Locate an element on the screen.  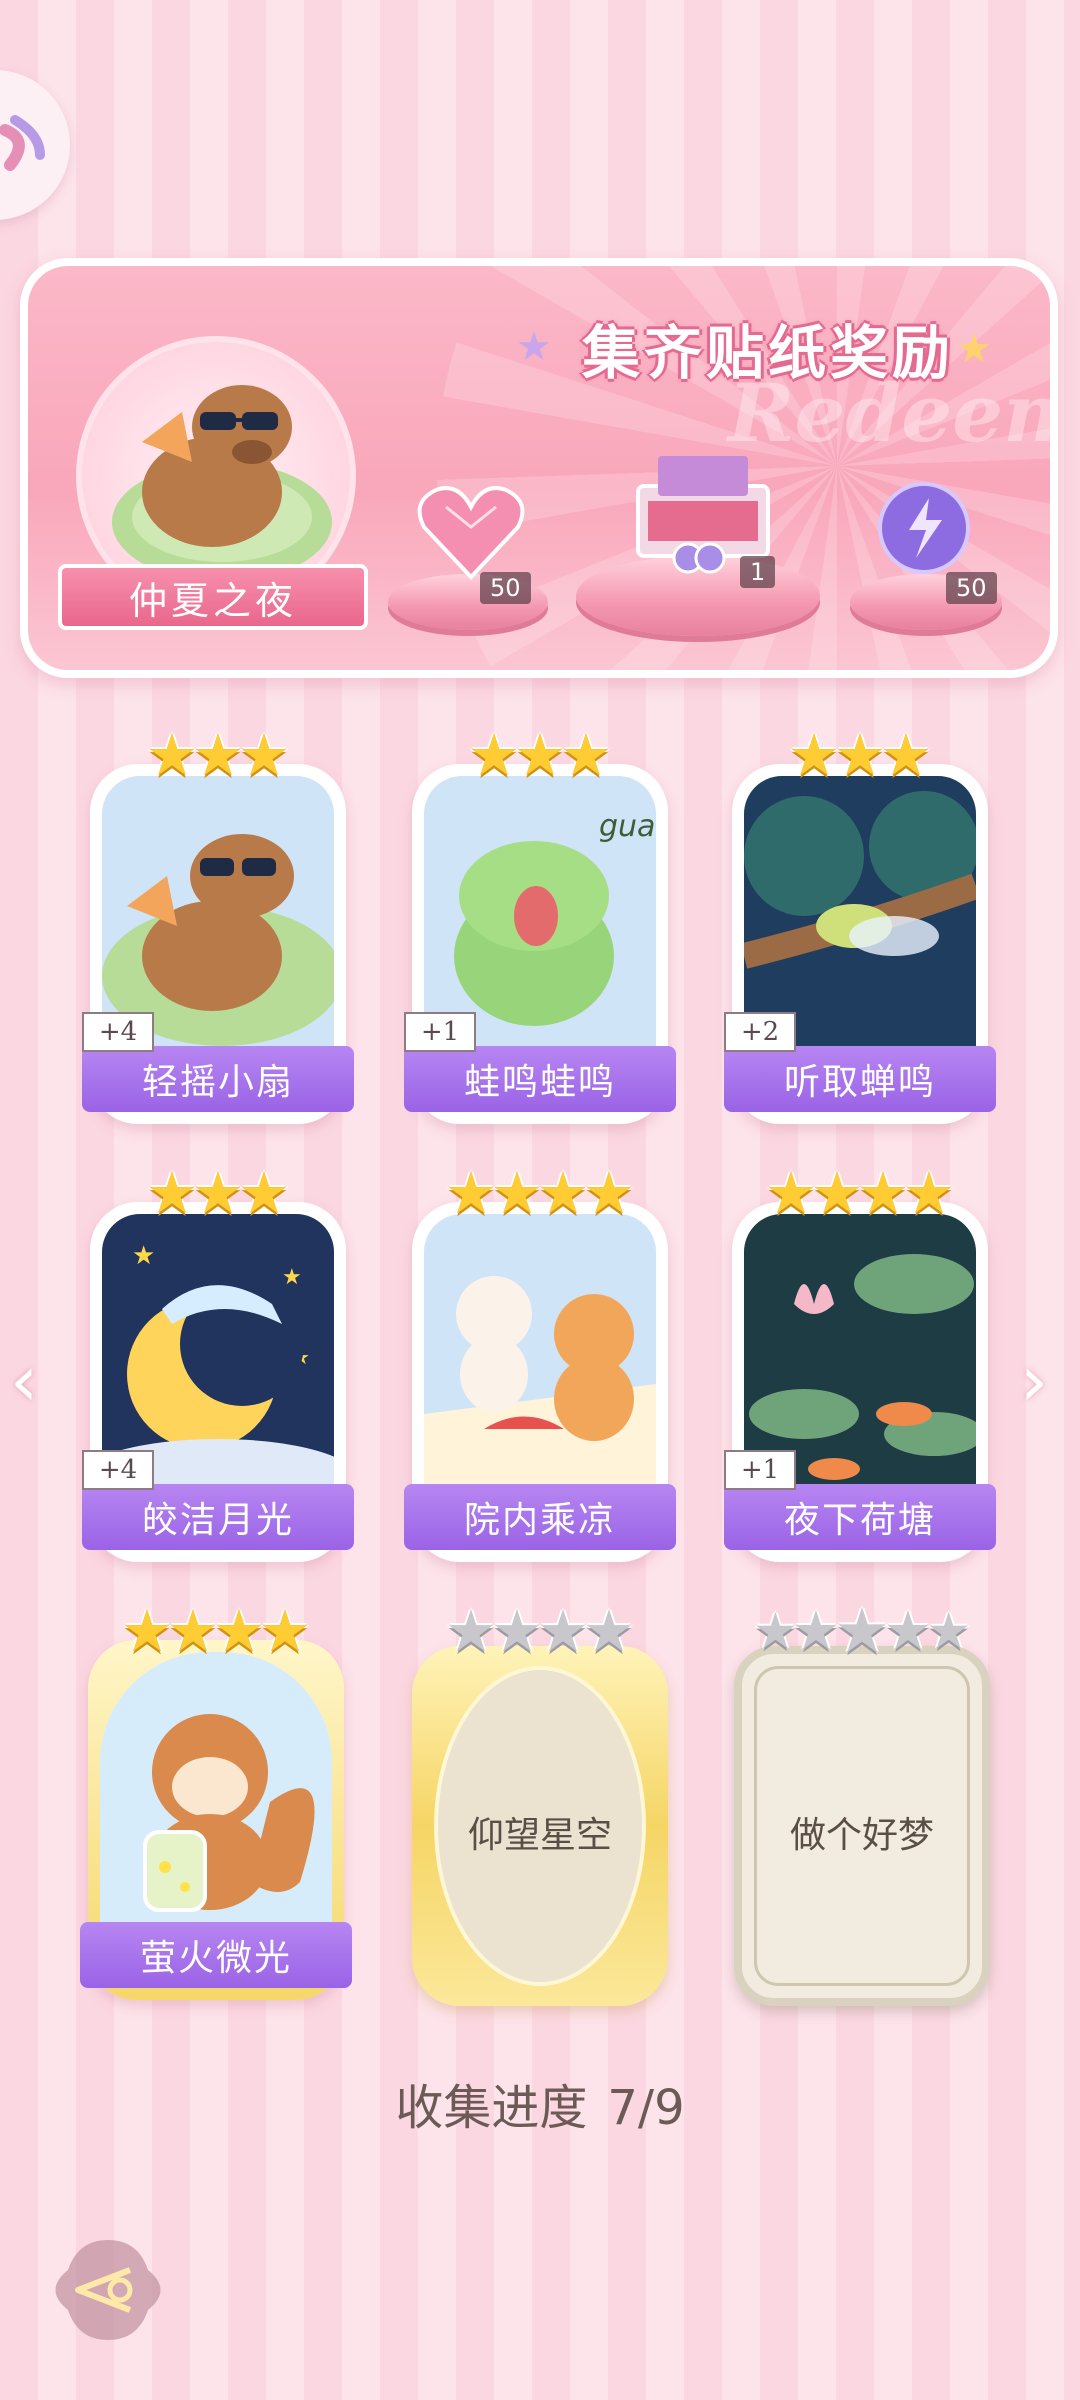
reward-item-orb is located at coordinates (924, 530).